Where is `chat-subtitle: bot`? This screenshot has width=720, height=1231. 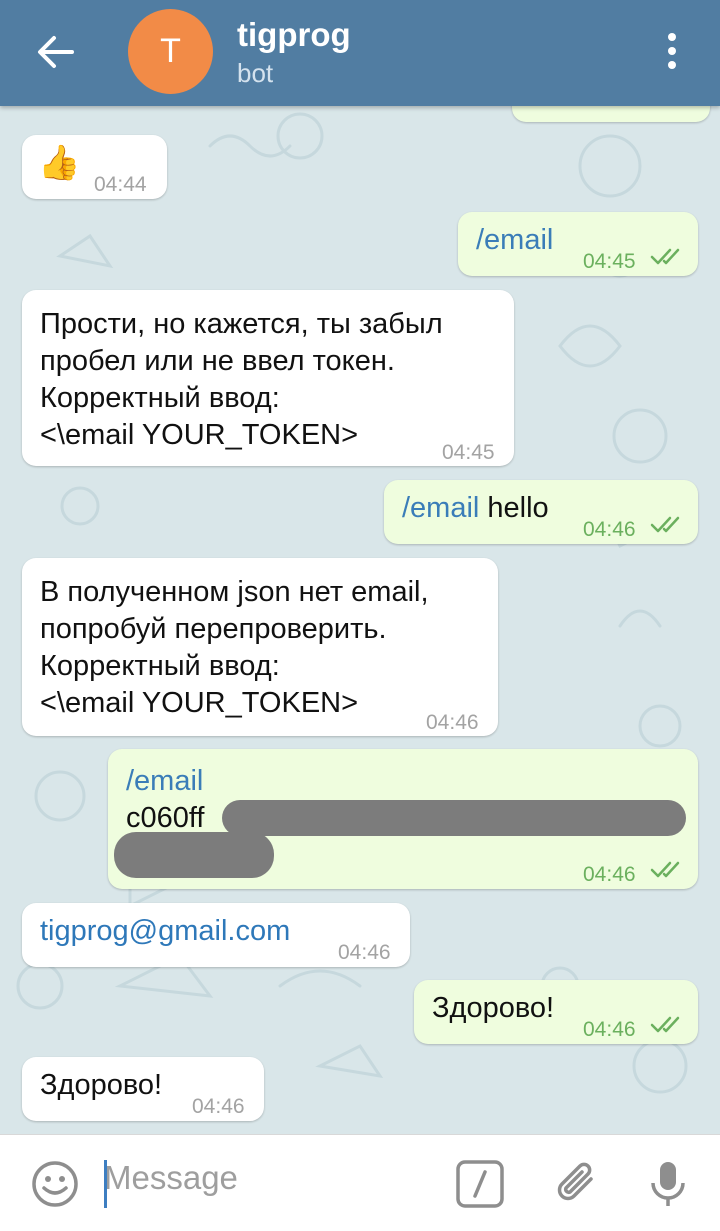
chat-subtitle: bot is located at coordinates (255, 73).